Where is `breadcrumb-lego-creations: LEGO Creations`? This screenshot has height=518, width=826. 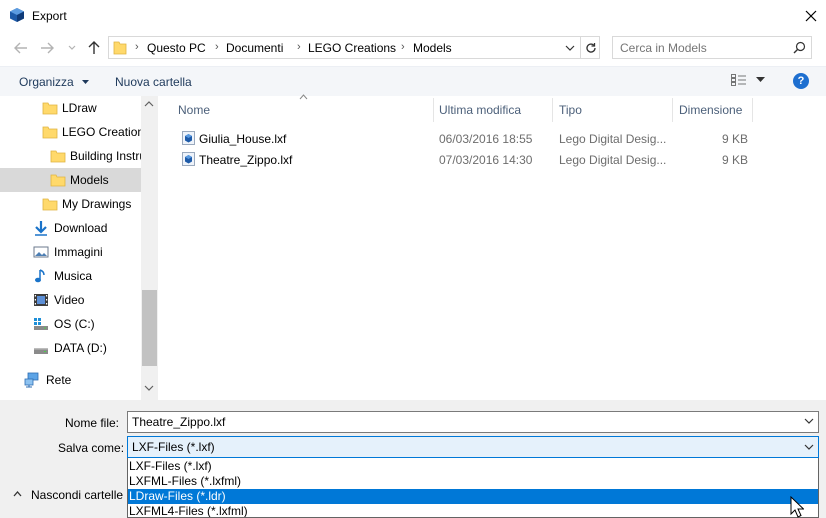
breadcrumb-lego-creations: LEGO Creations is located at coordinates (352, 48).